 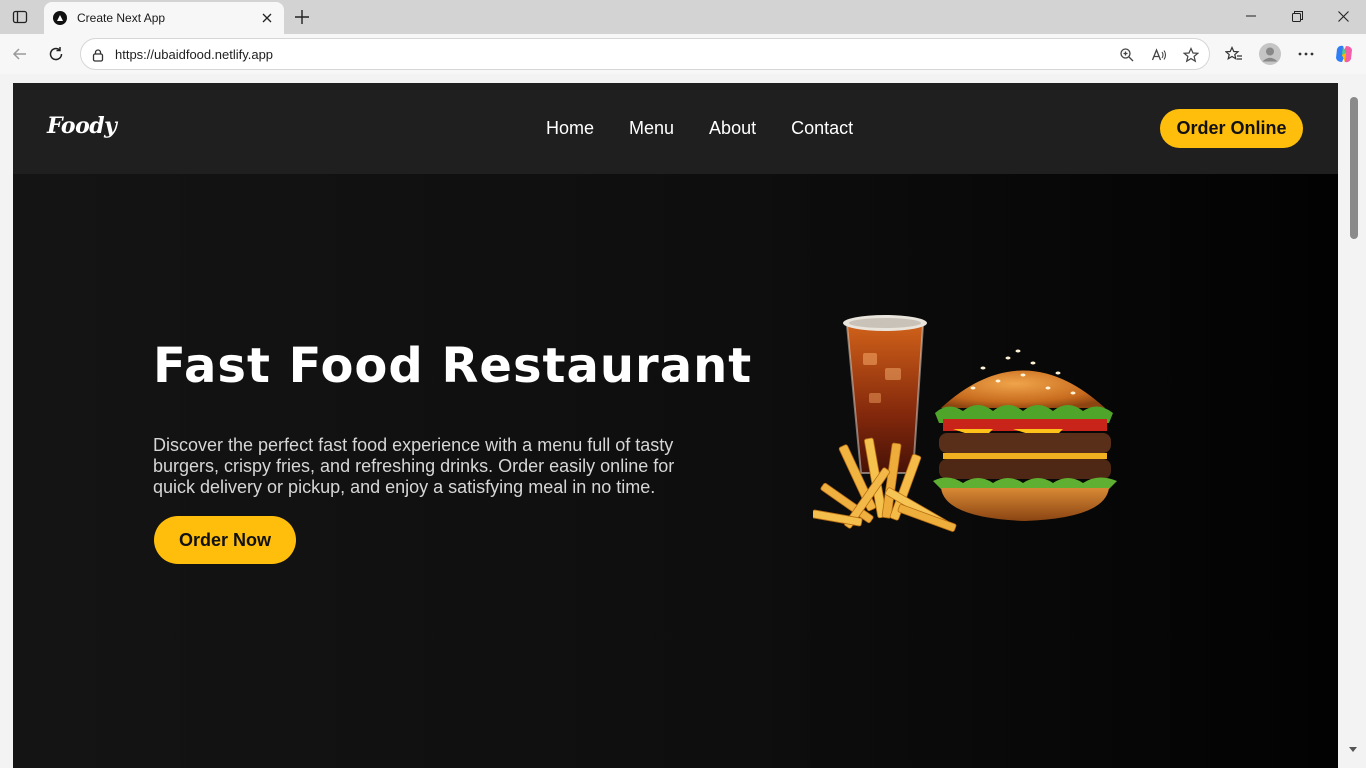 I want to click on hero-title: Fast Food Restaurant, so click(x=453, y=366).